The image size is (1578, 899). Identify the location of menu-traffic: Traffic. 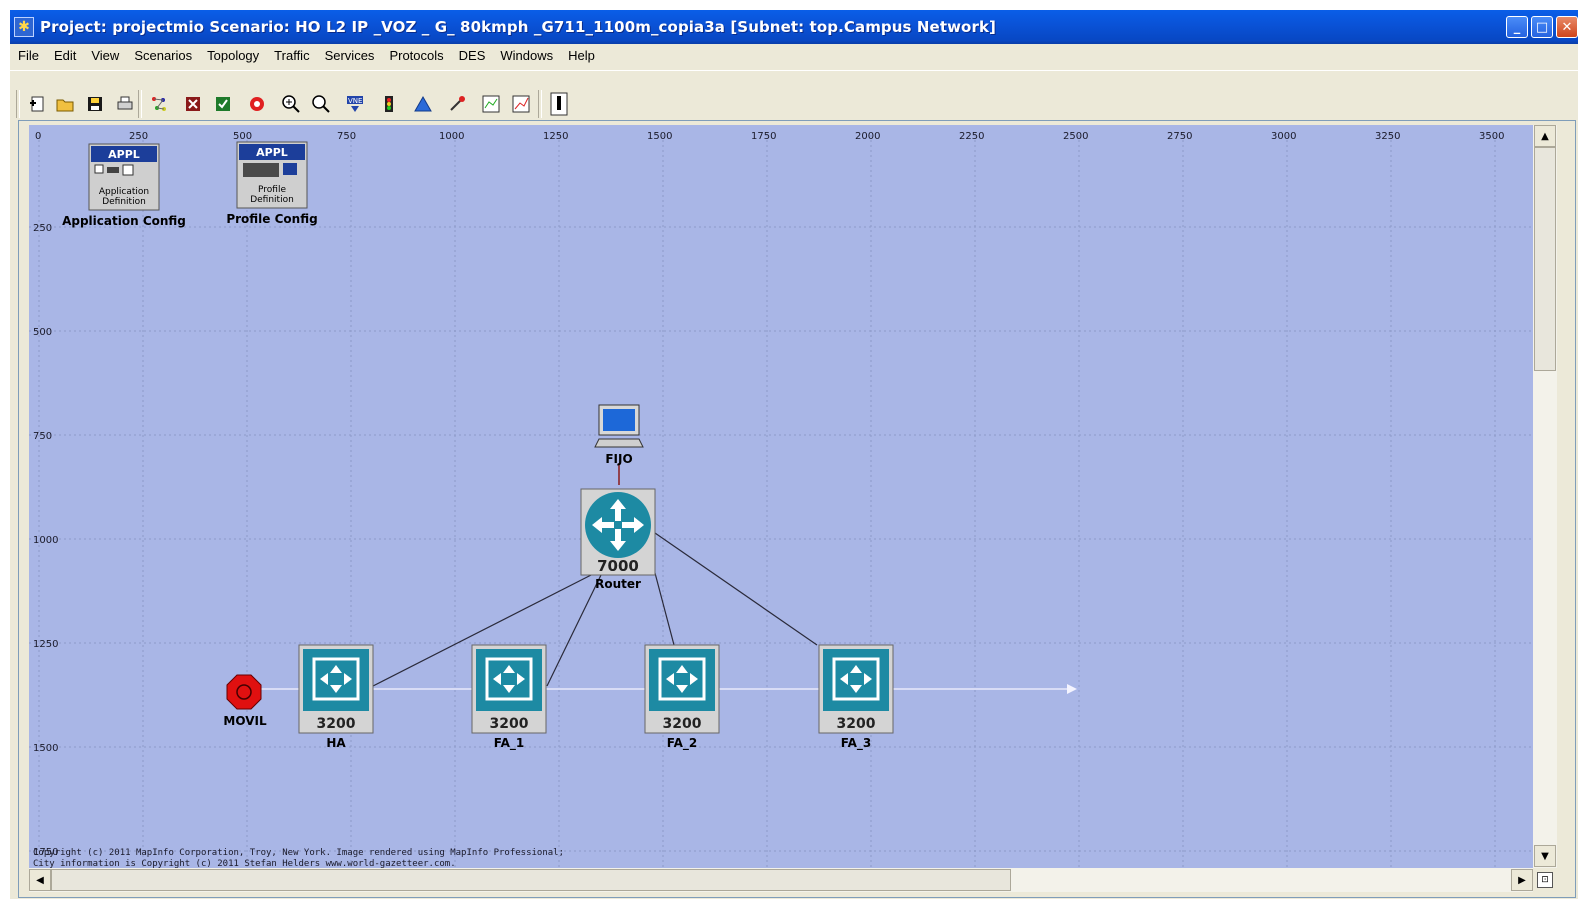
(291, 55).